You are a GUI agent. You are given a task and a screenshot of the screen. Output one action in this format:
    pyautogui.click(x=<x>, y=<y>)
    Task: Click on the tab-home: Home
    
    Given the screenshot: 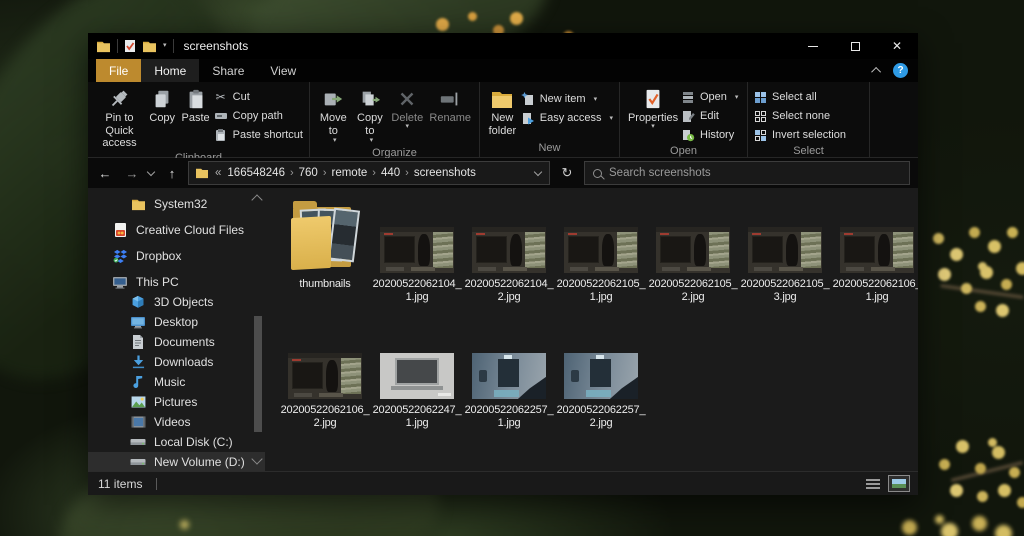 What is the action you would take?
    pyautogui.click(x=170, y=70)
    